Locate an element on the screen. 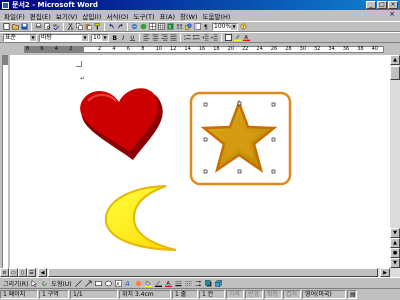 The image size is (400, 300). heart-shape is located at coordinates (121, 124).